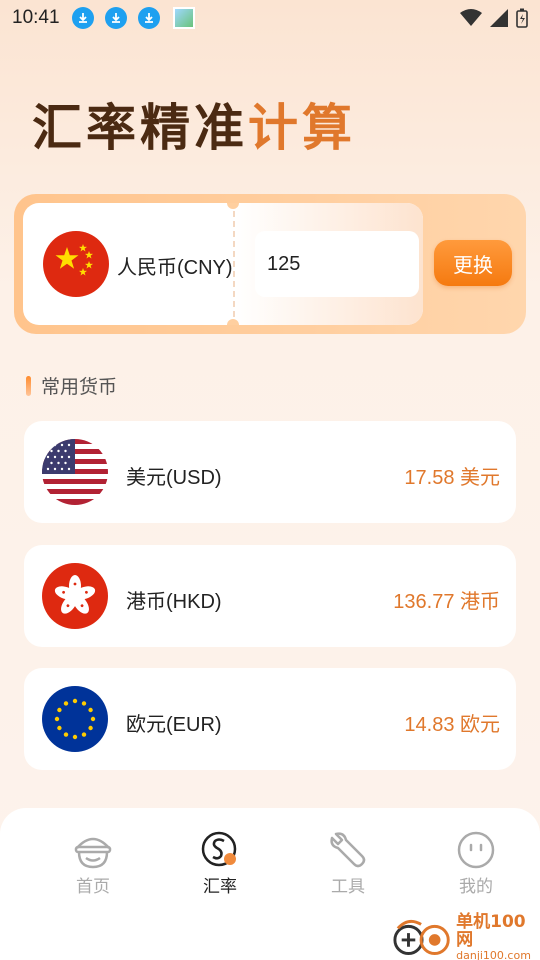 This screenshot has height=960, width=540. I want to click on divider, so click(234, 264).